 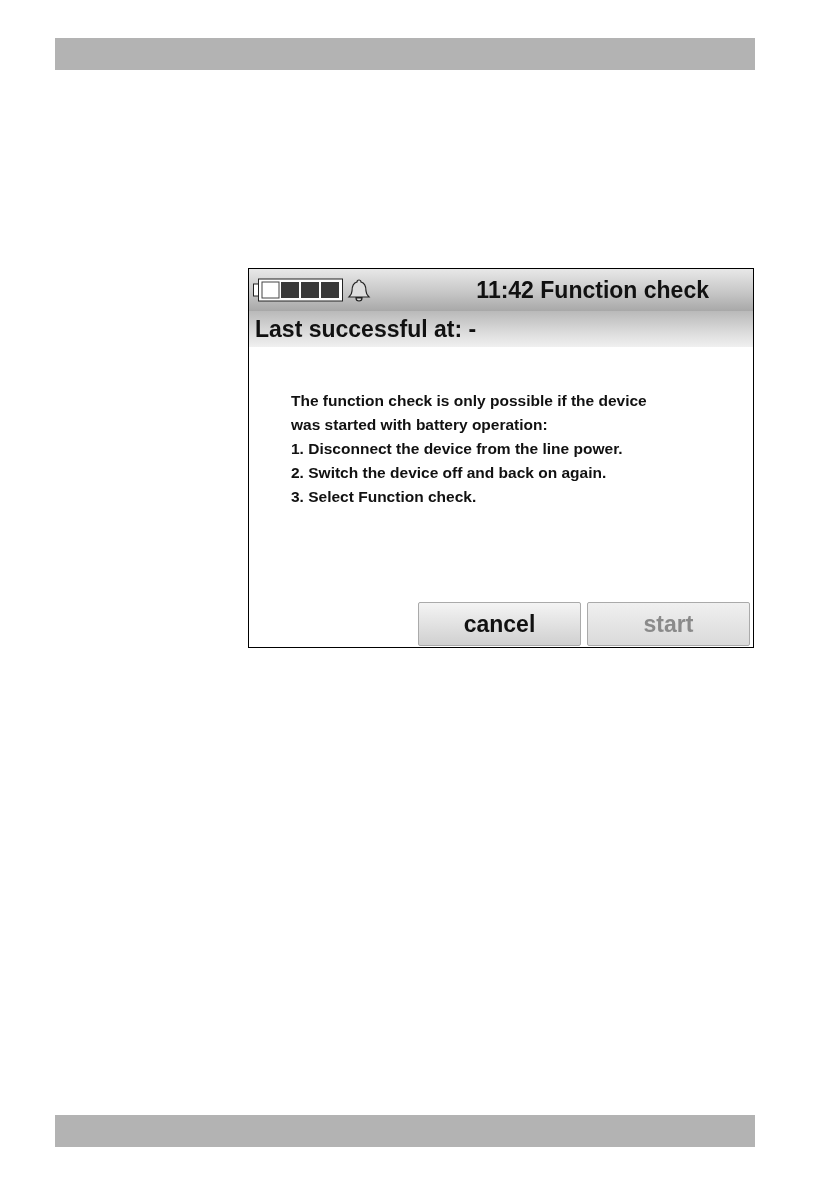 I want to click on last-successful-label: Last successful at: -, so click(x=366, y=329).